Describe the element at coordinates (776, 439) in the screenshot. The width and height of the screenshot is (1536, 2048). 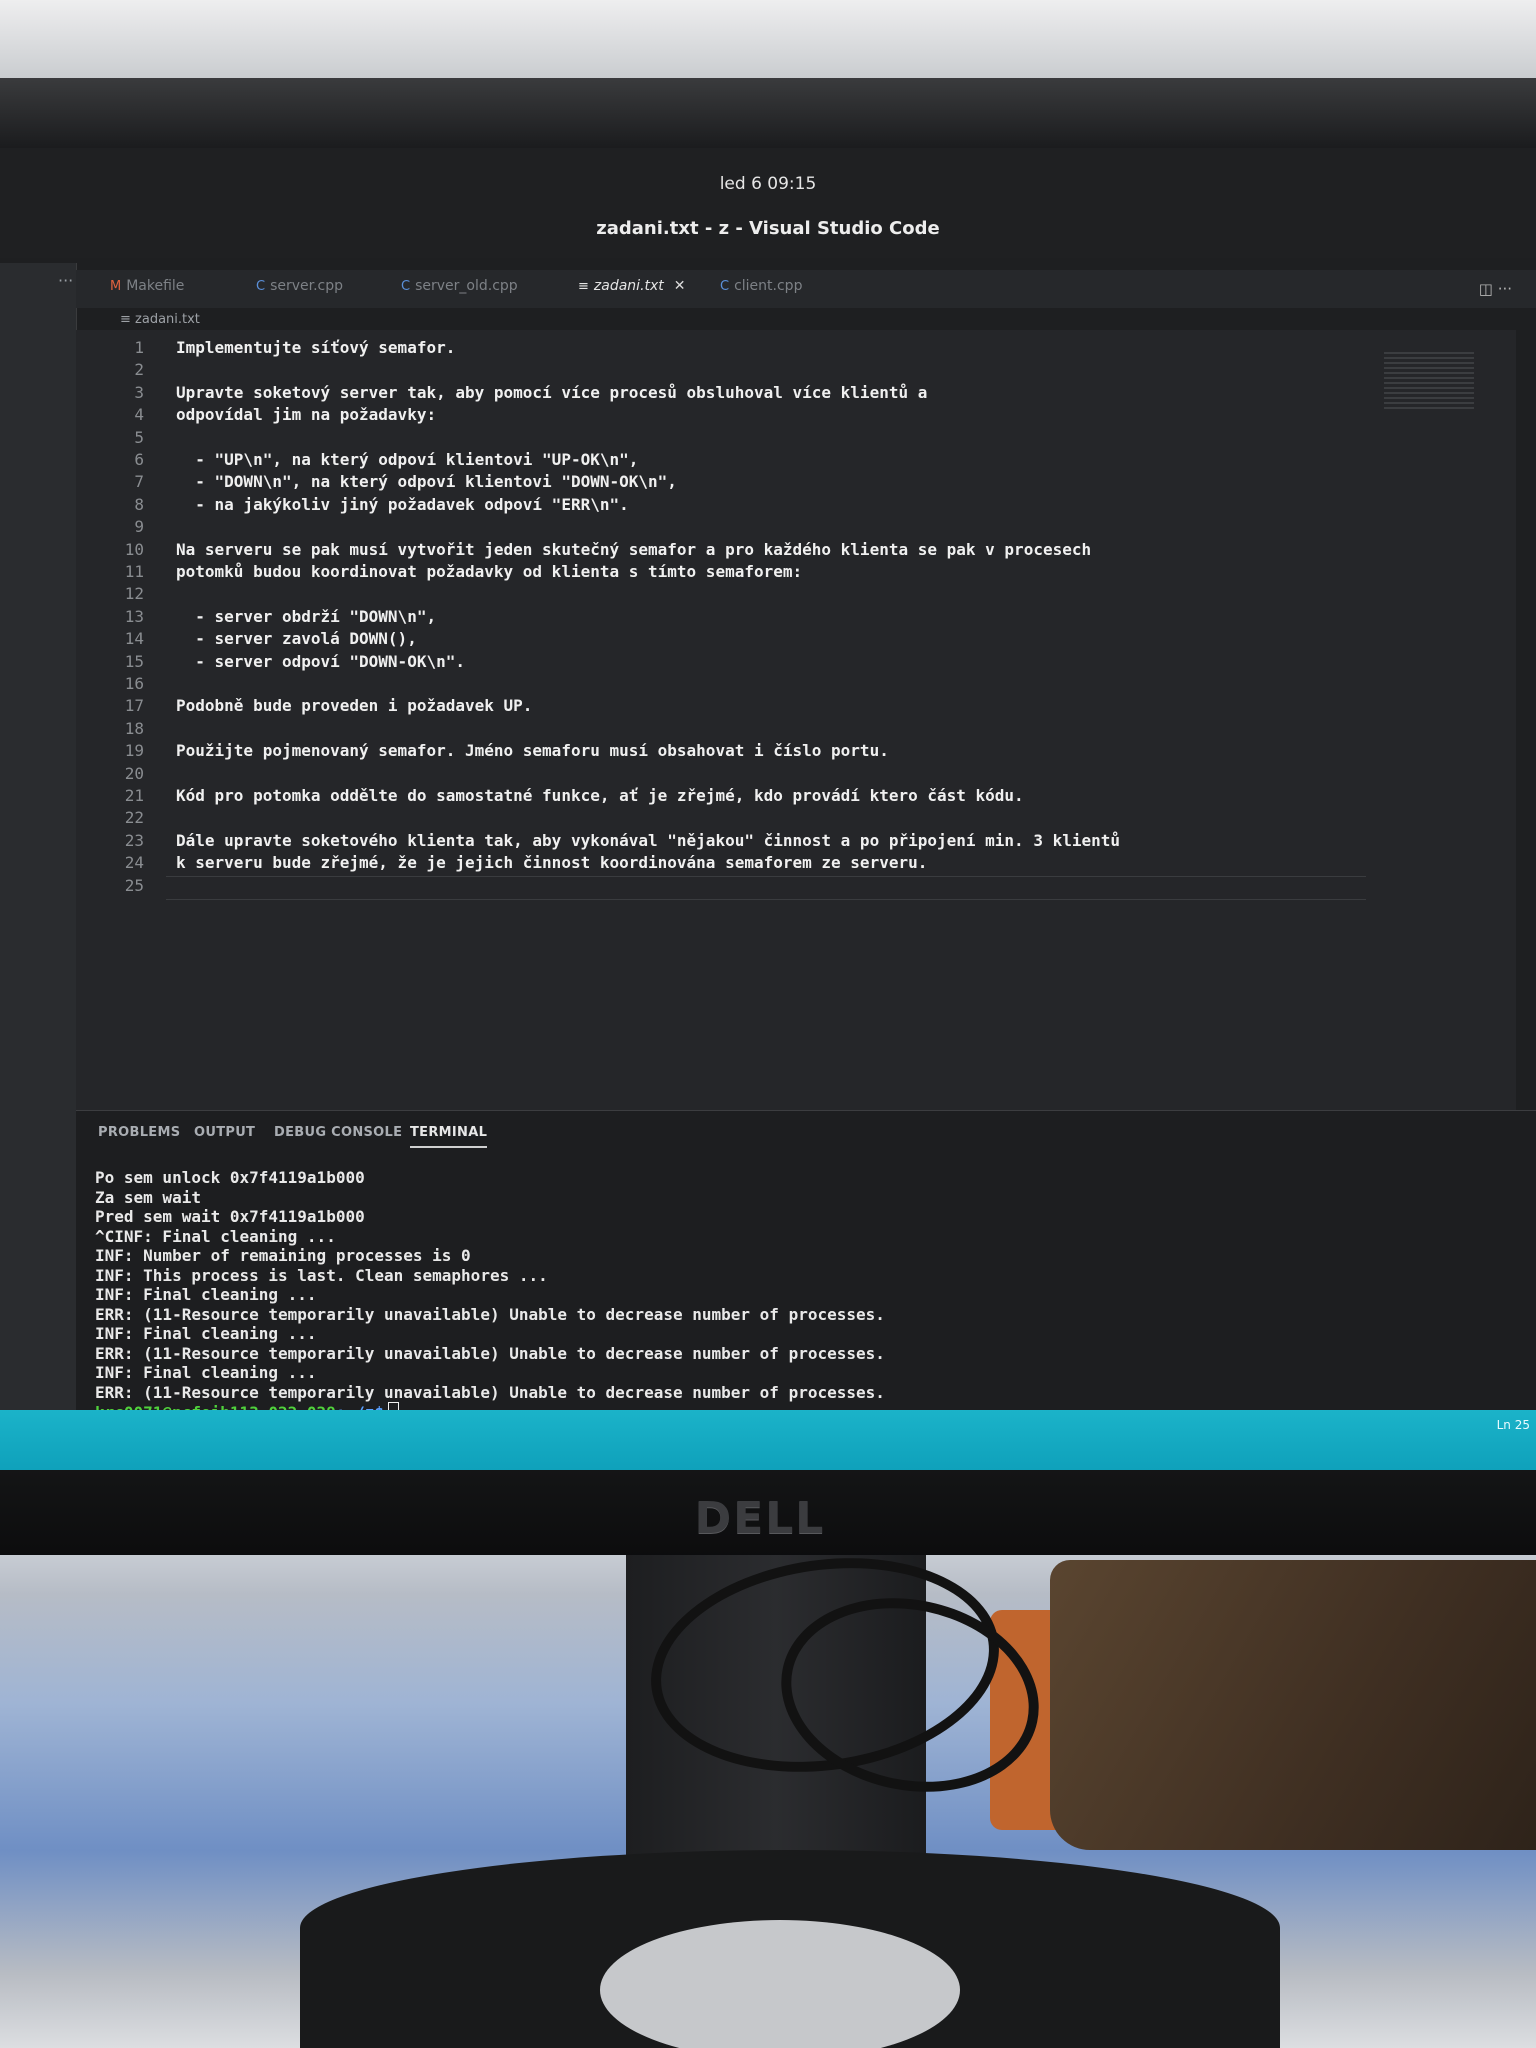
I see `editor-line: 5` at that location.